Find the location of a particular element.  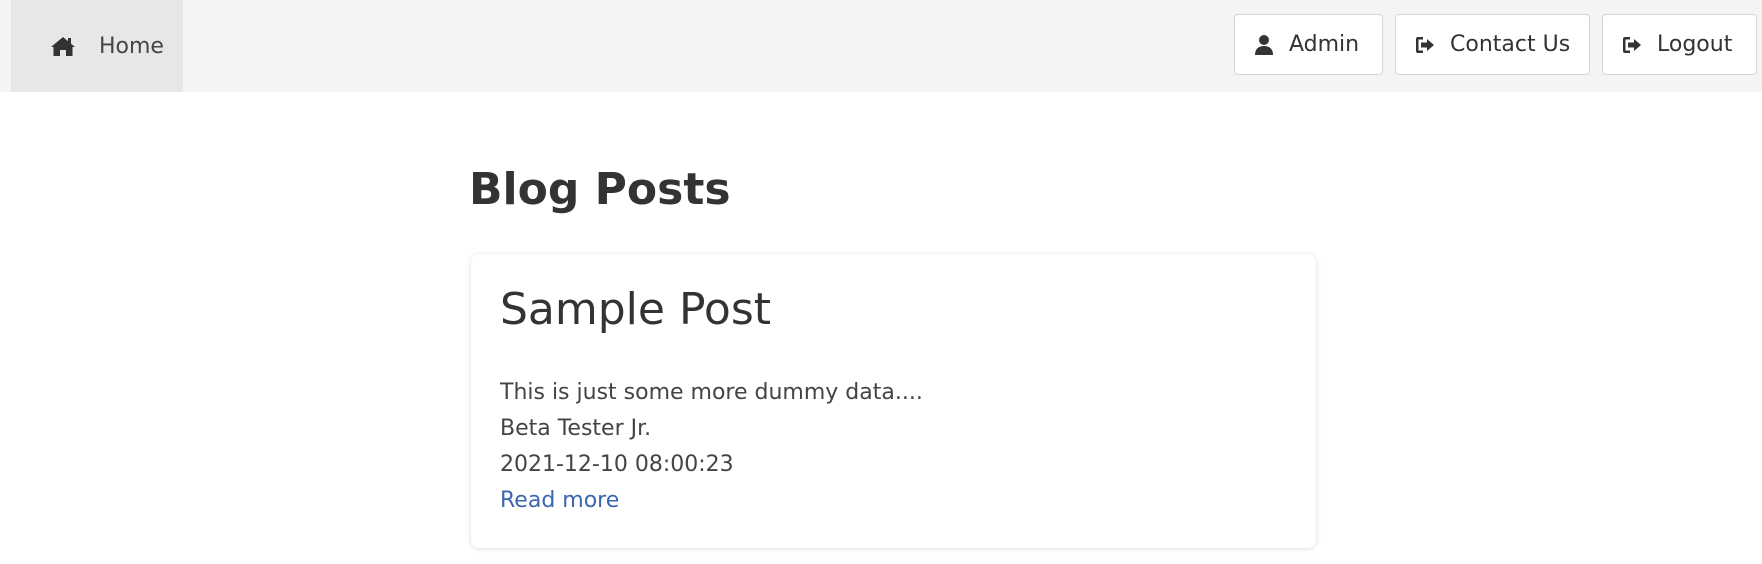

admin-button: Admin is located at coordinates (1308, 44).